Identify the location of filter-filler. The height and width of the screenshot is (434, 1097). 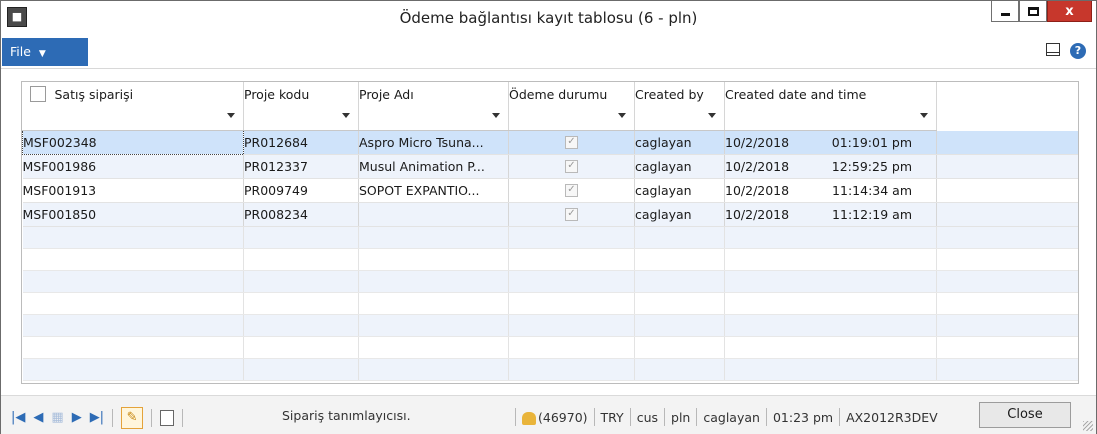
(1008, 118).